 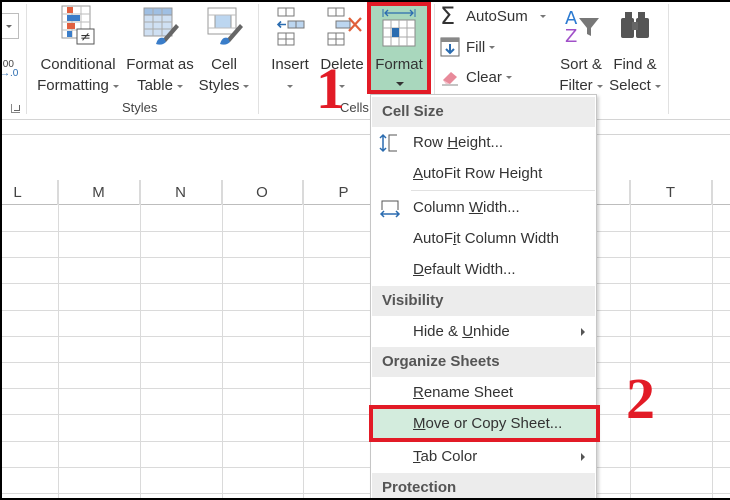 What do you see at coordinates (430, 142) in the screenshot?
I see `menu-item-text: Row` at bounding box center [430, 142].